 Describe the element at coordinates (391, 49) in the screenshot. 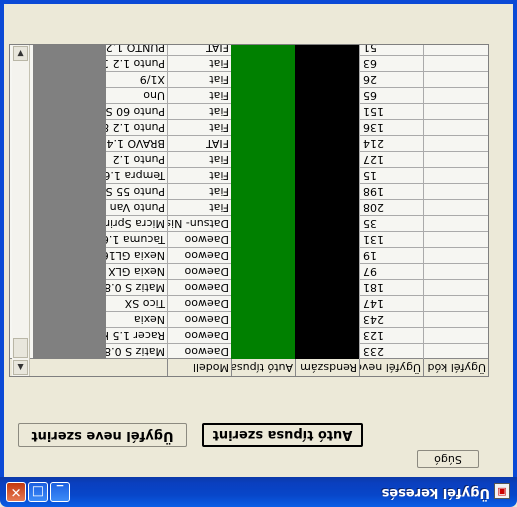

I see `client-code-cell: 51` at that location.